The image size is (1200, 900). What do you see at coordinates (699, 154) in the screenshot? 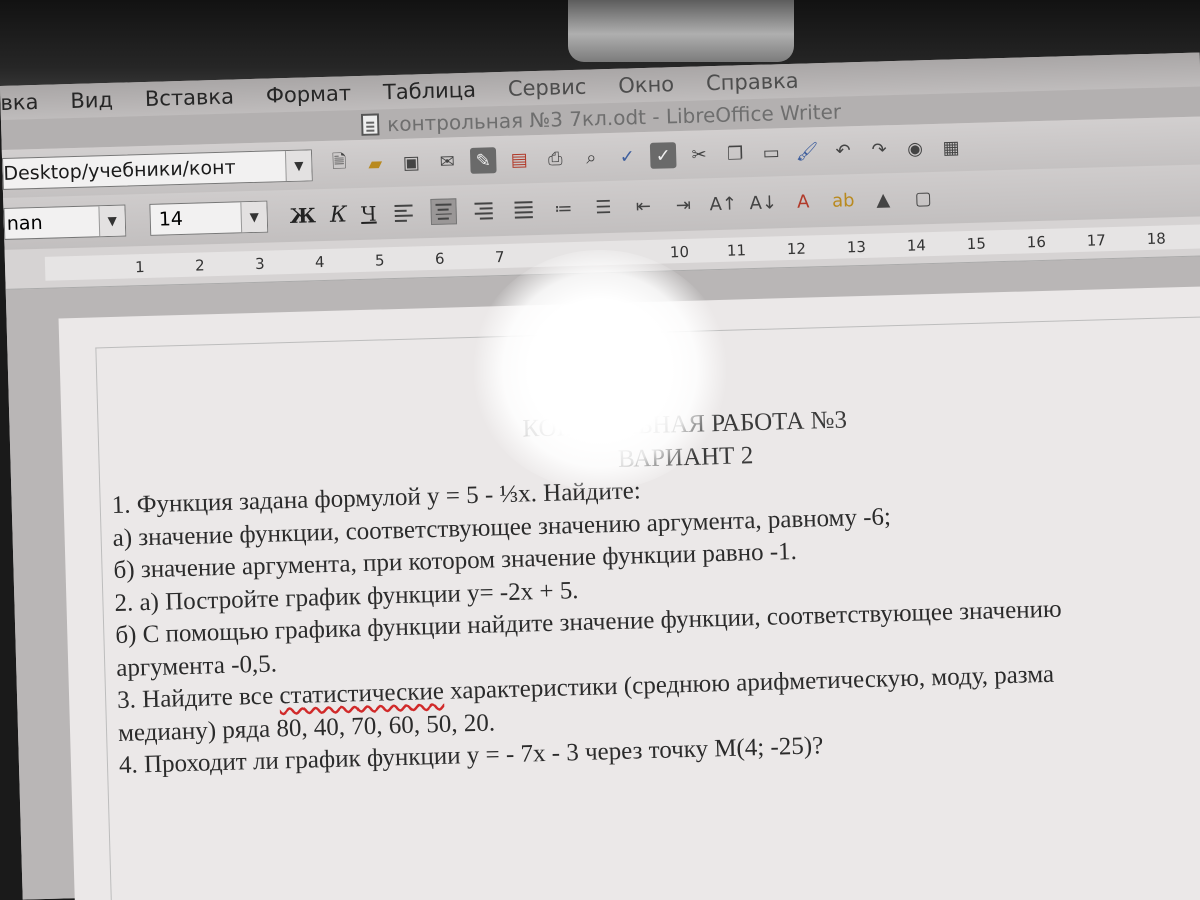
I see `cut-icon: ✂` at bounding box center [699, 154].